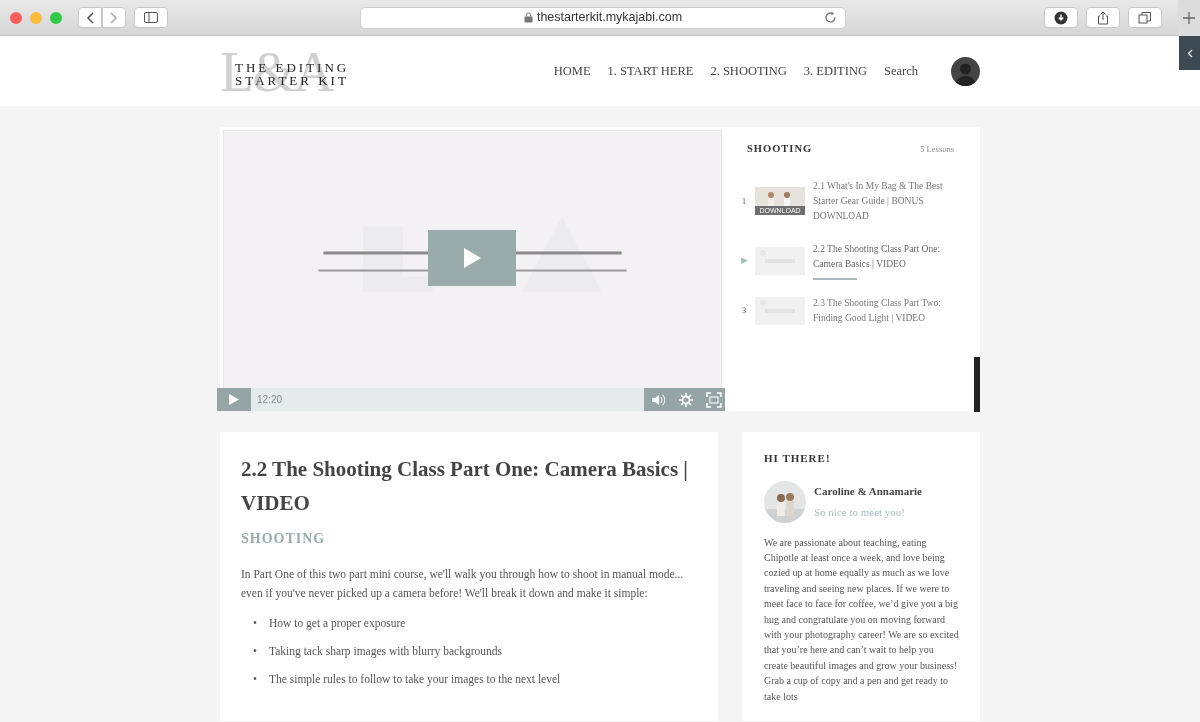  I want to click on video-time: 12:20, so click(269, 400).